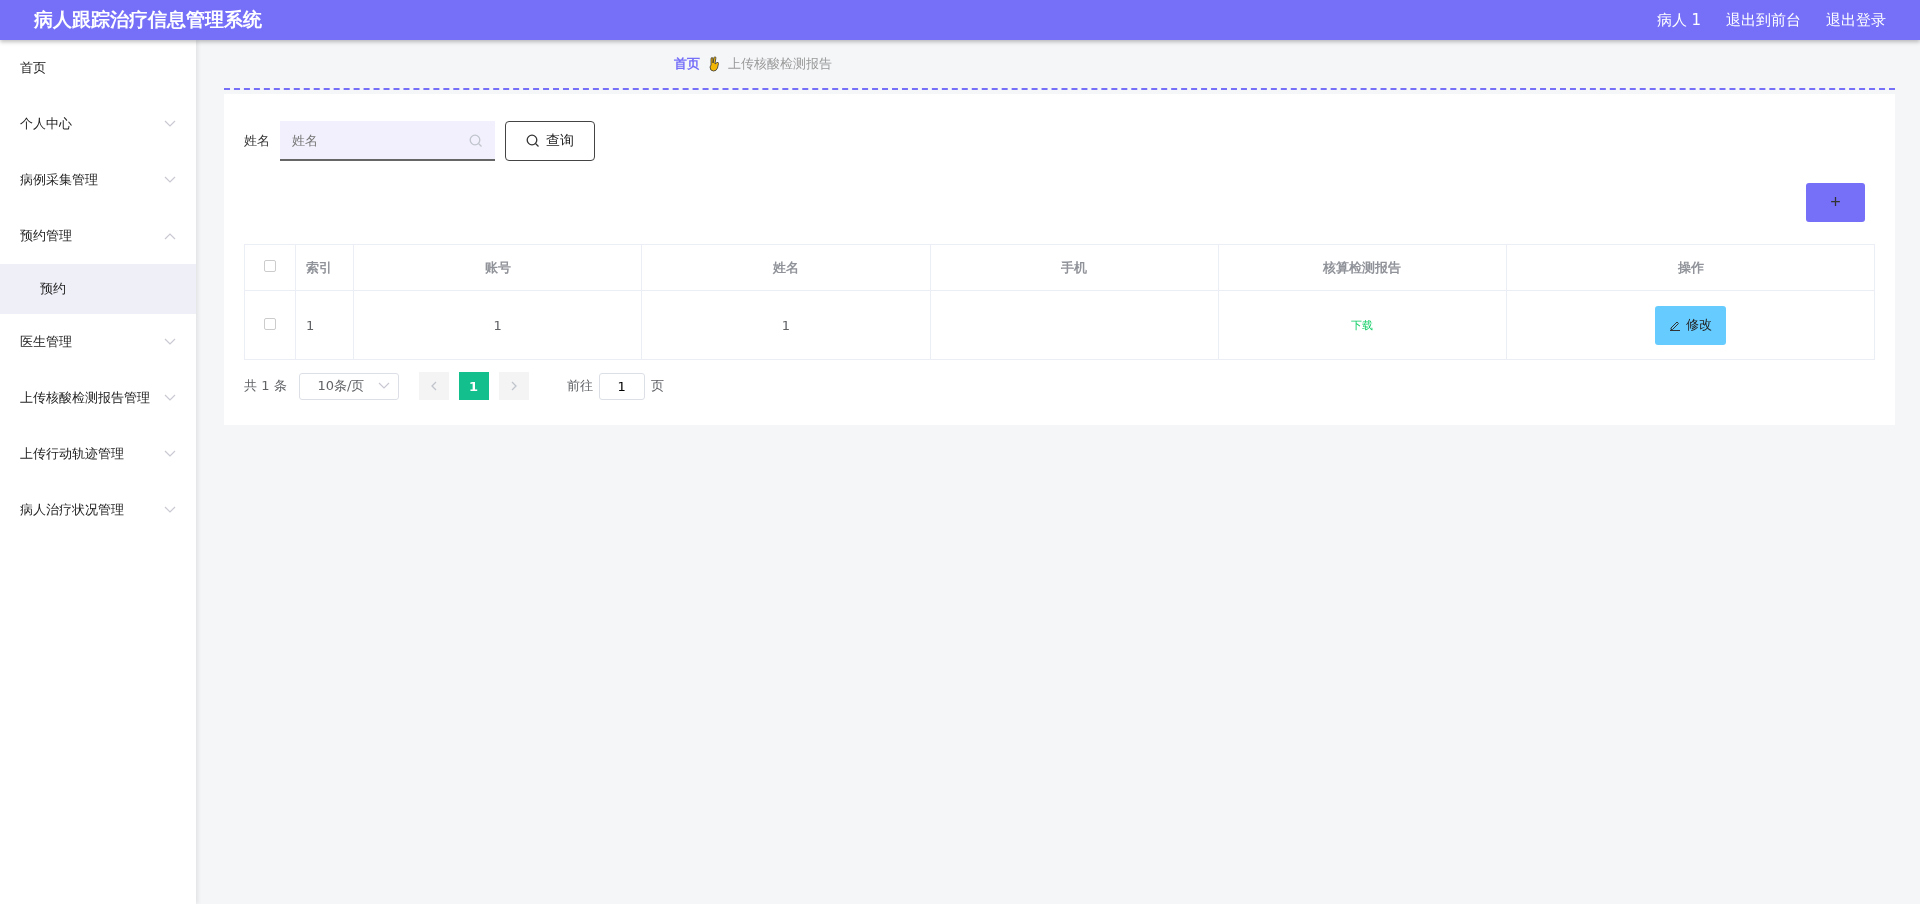 The height and width of the screenshot is (904, 1920). Describe the element at coordinates (1678, 20) in the screenshot. I see `header-link: 病人 1` at that location.